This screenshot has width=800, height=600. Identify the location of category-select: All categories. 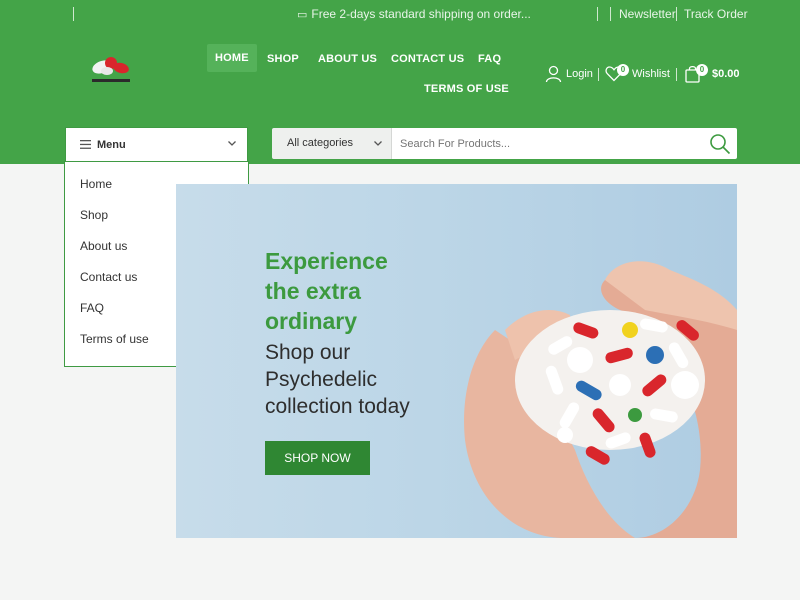
(332, 143).